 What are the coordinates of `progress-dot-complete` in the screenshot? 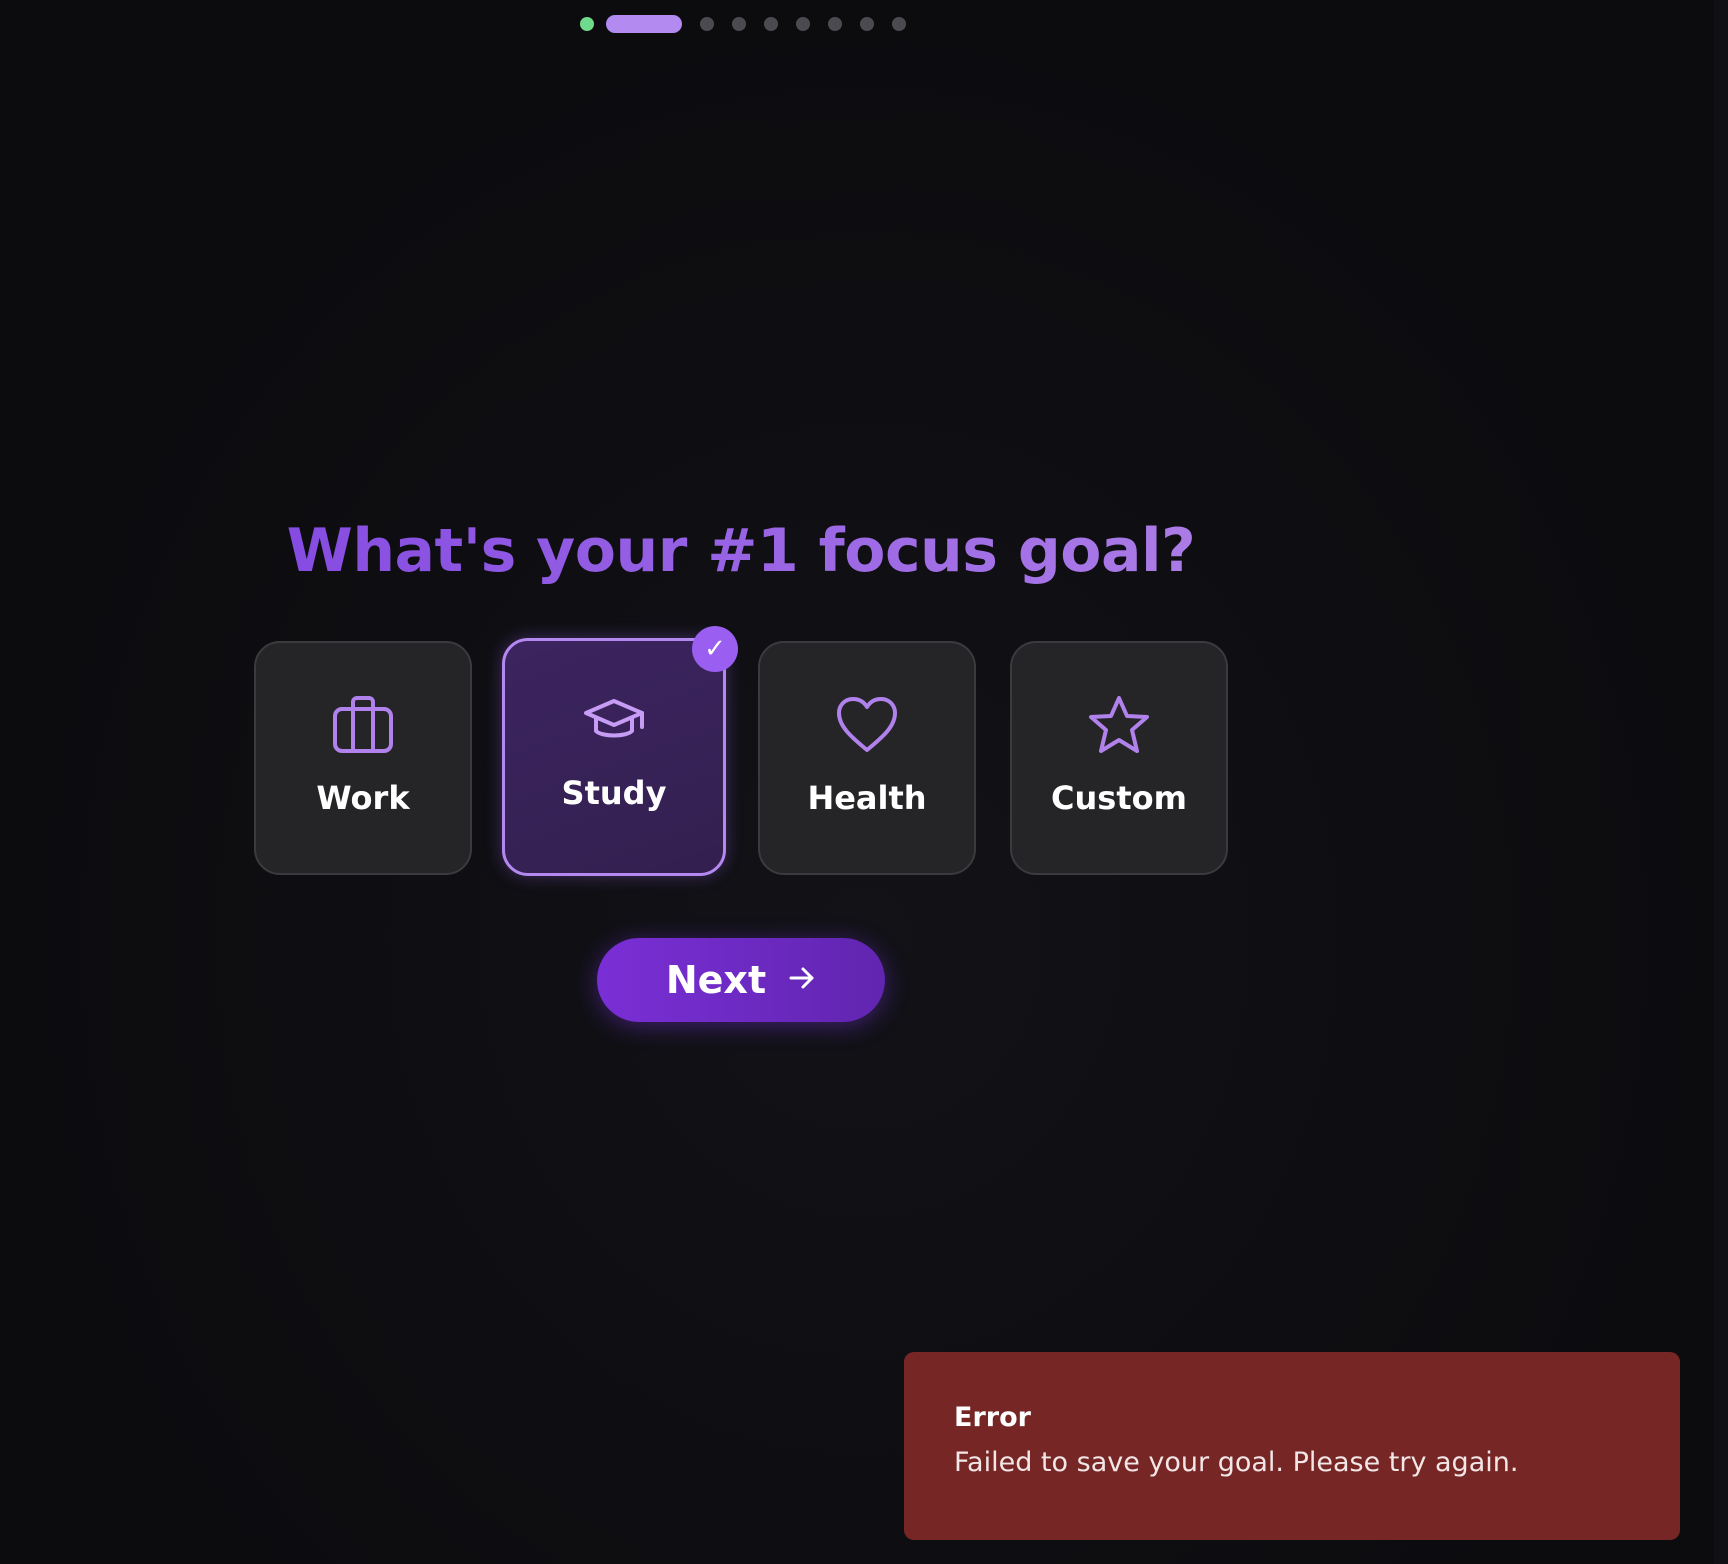 It's located at (587, 24).